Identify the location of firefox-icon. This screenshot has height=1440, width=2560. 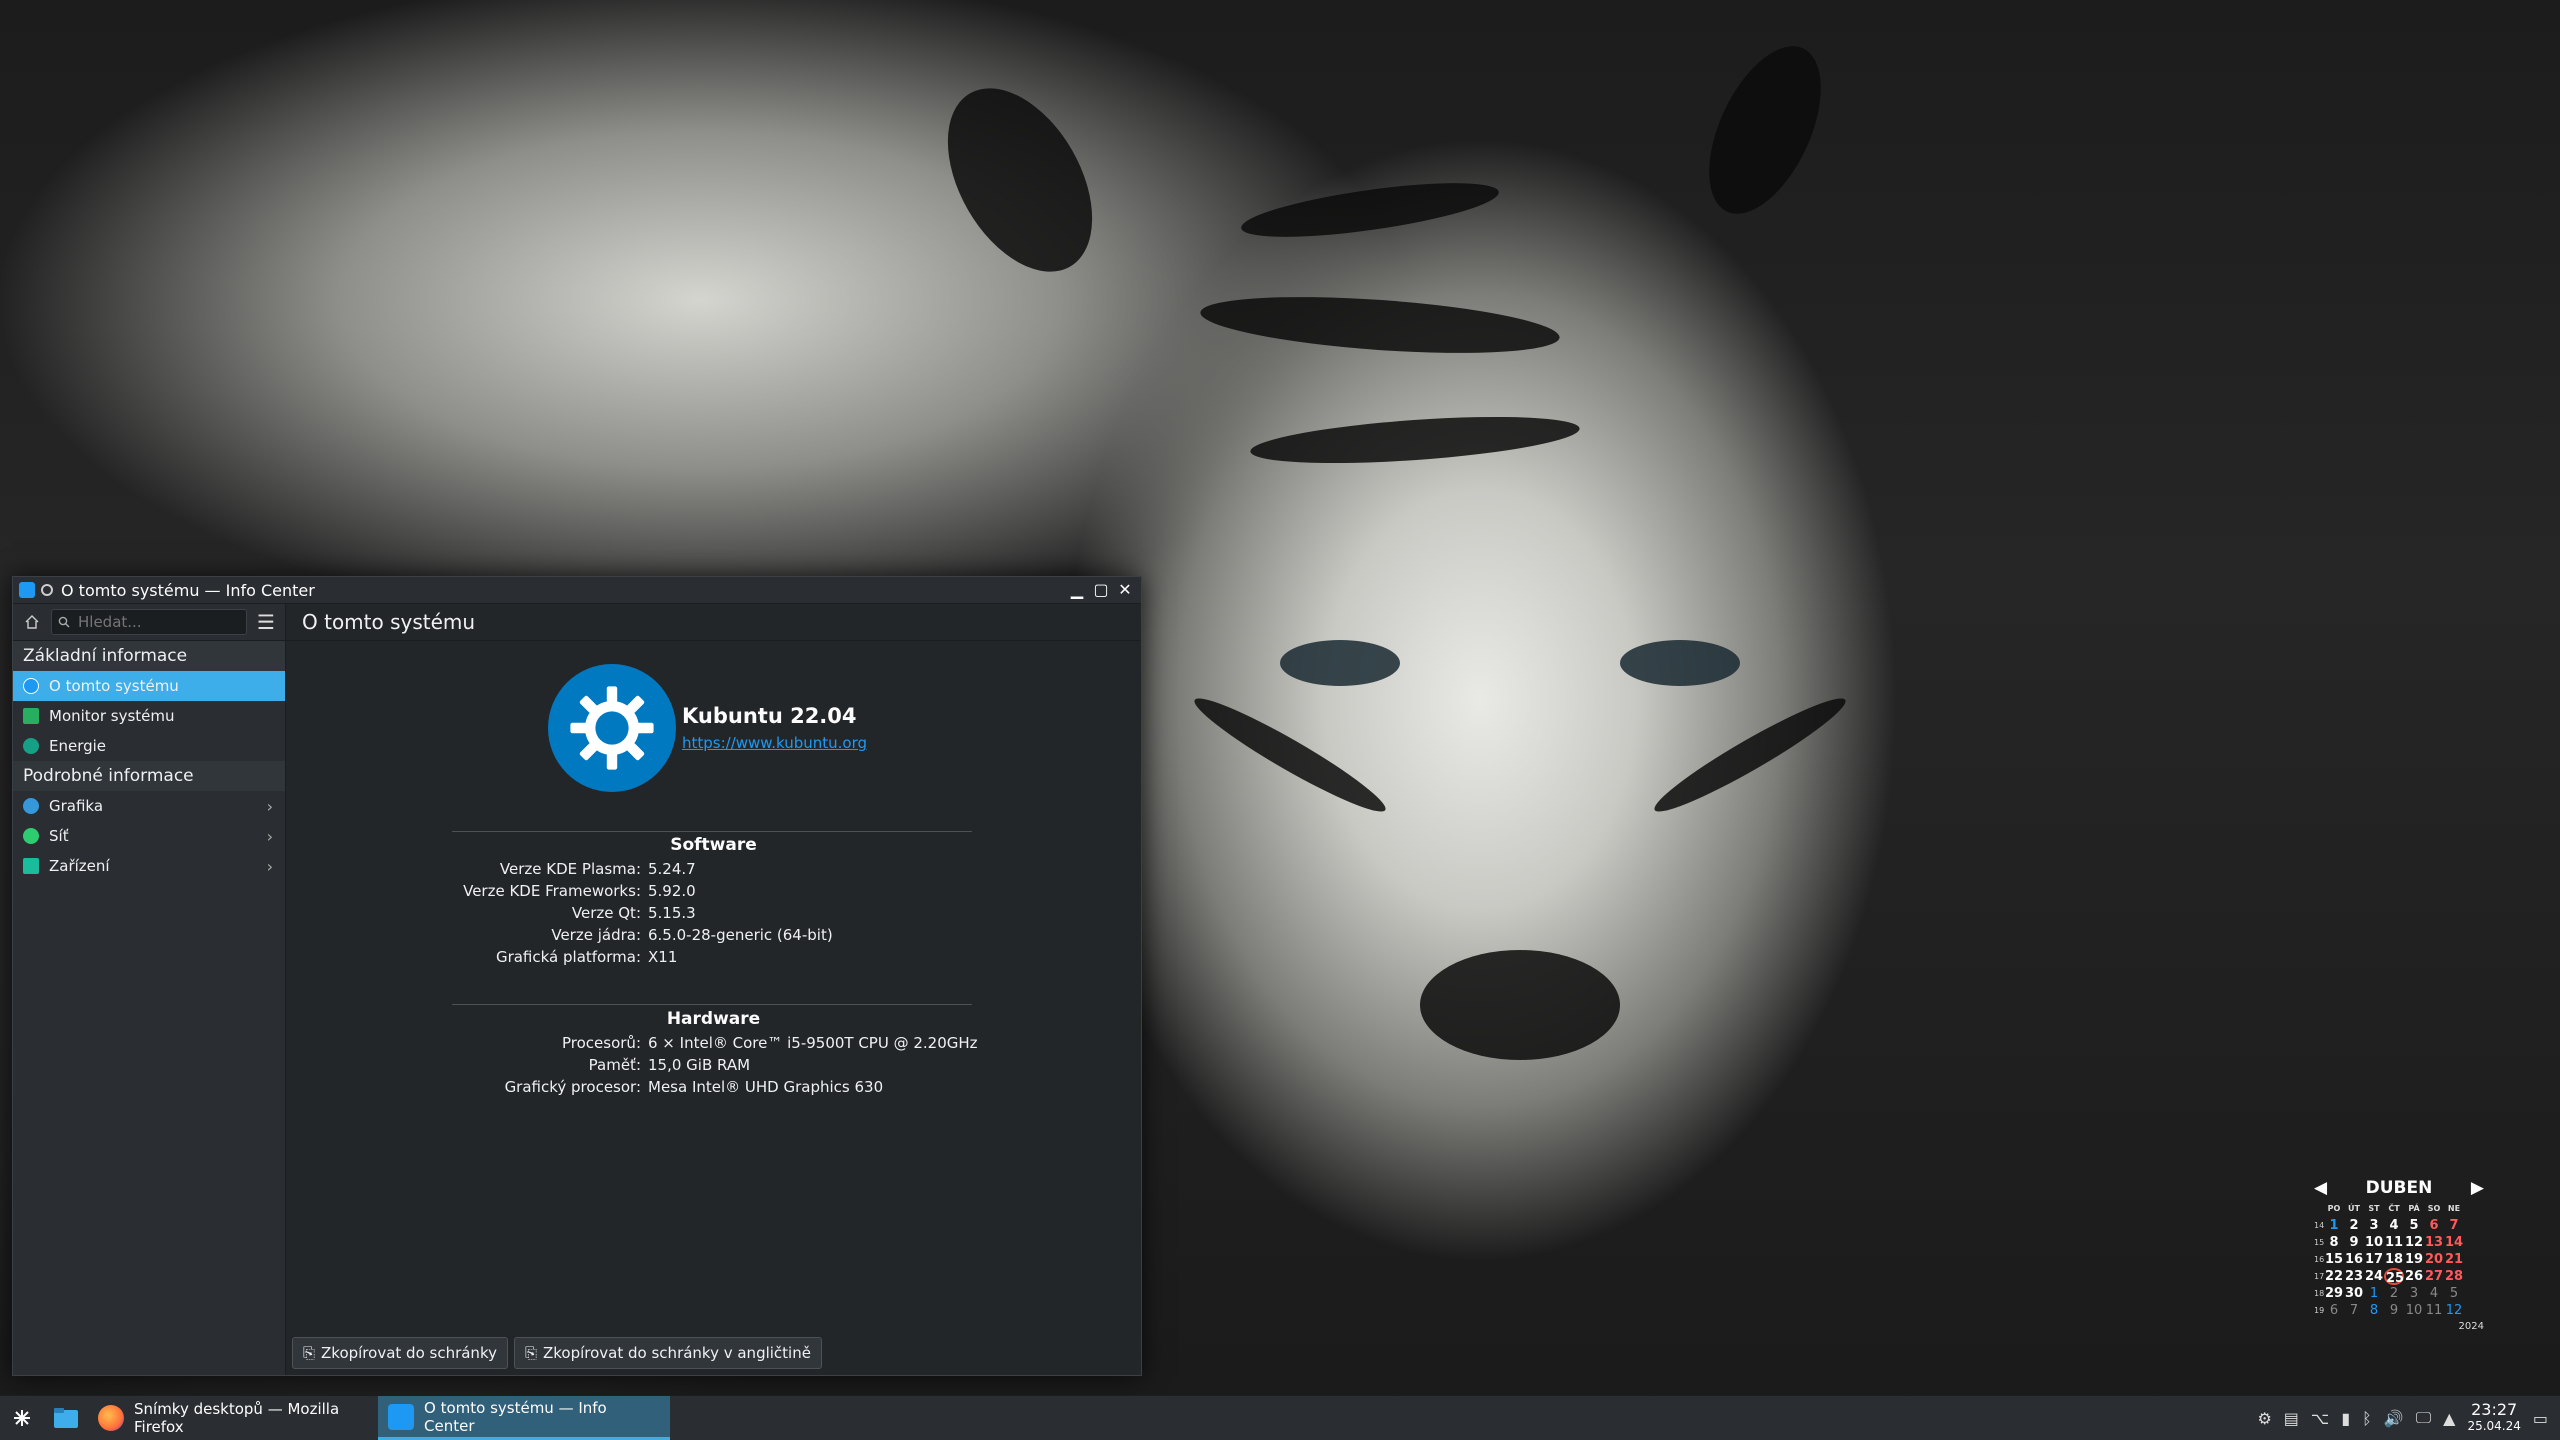
(111, 1418).